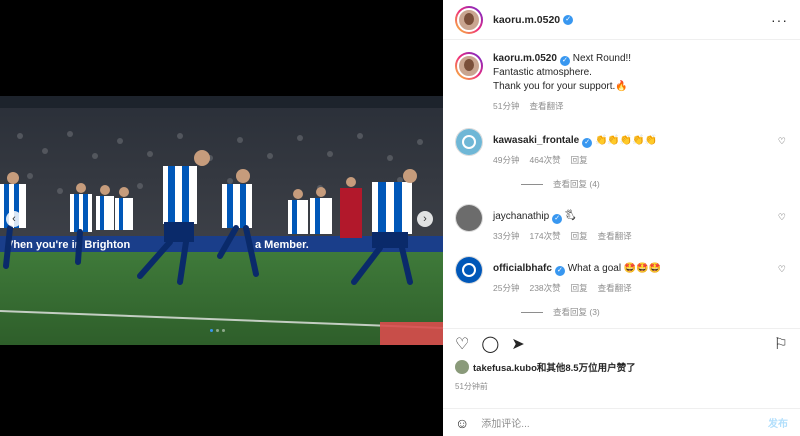  Describe the element at coordinates (576, 184) in the screenshot. I see `view-replies-label: 查看回复 (4)` at that location.